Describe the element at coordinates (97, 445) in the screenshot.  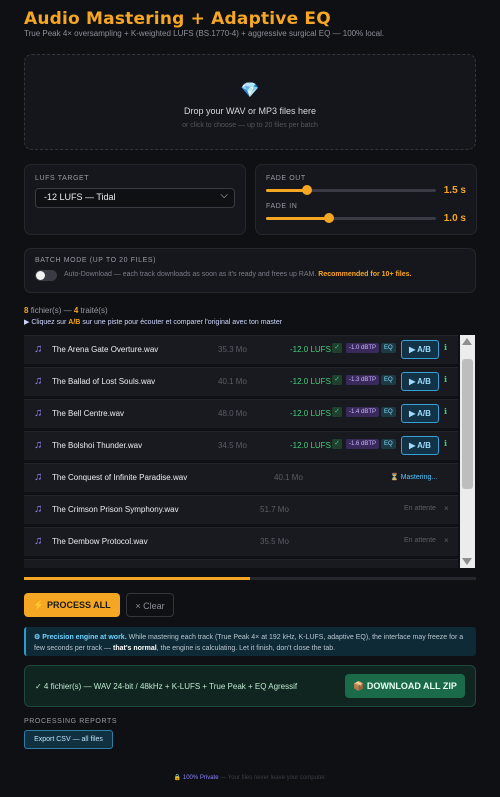
I see `track-name: The Bolshoi Thunder.wav` at that location.